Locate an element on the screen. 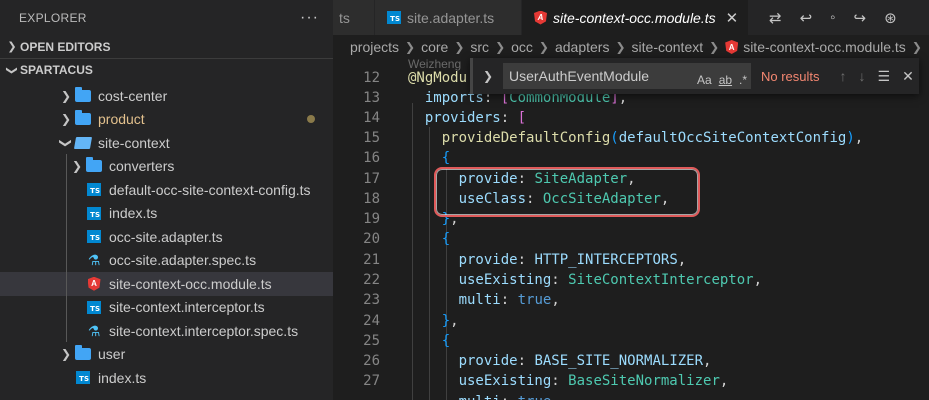 This screenshot has height=400, width=929. tree-file: TS site-context.interceptor.ts is located at coordinates (166, 308).